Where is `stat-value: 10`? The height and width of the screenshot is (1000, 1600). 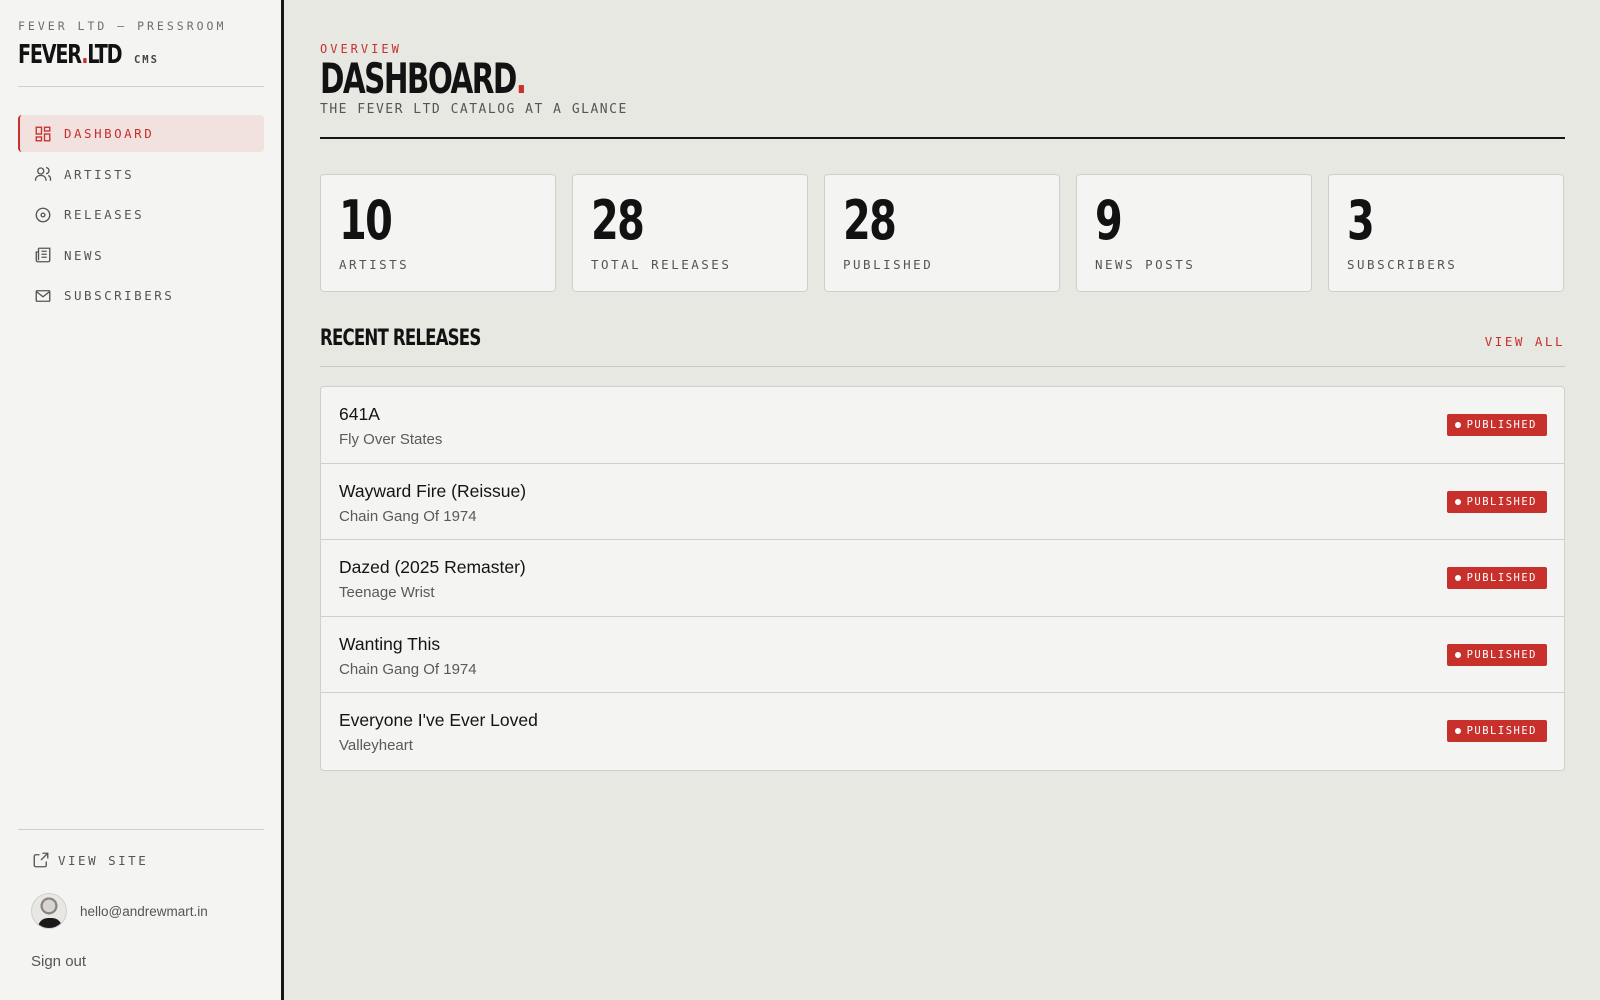 stat-value: 10 is located at coordinates (366, 220).